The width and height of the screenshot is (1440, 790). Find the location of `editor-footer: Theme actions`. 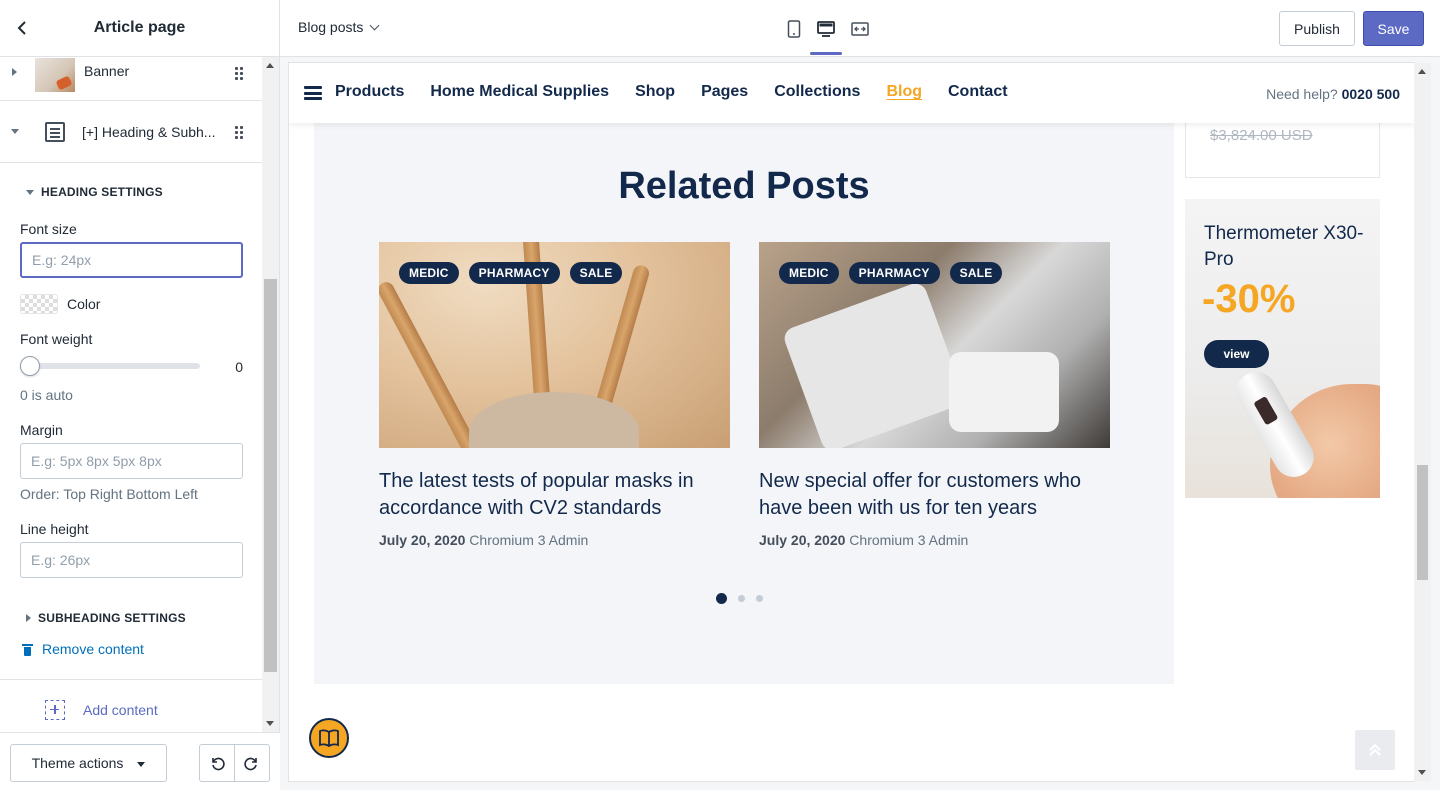

editor-footer: Theme actions is located at coordinates (140, 761).